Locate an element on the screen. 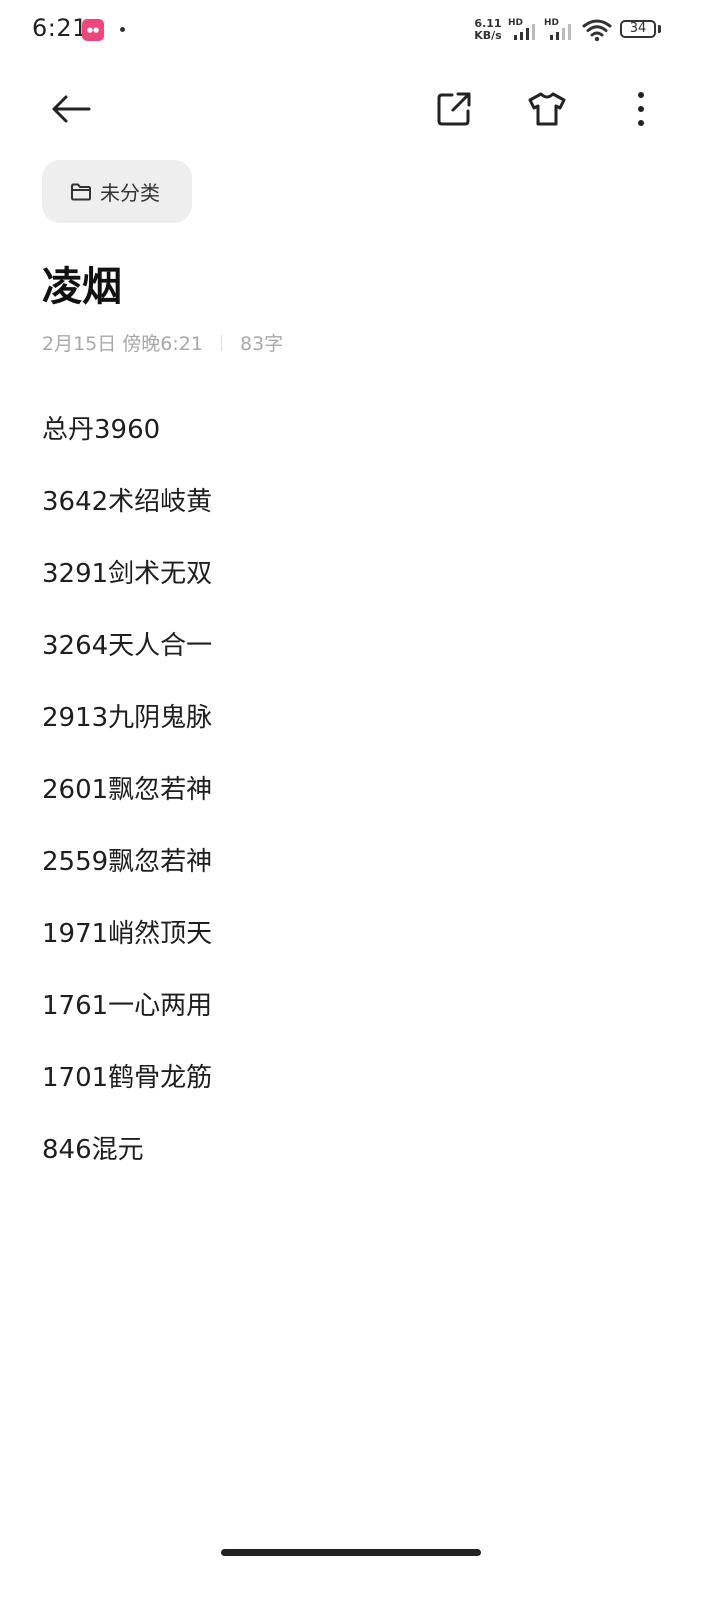 Image resolution: width=720 pixels, height=1600 pixels. folder-icon is located at coordinates (81, 192).